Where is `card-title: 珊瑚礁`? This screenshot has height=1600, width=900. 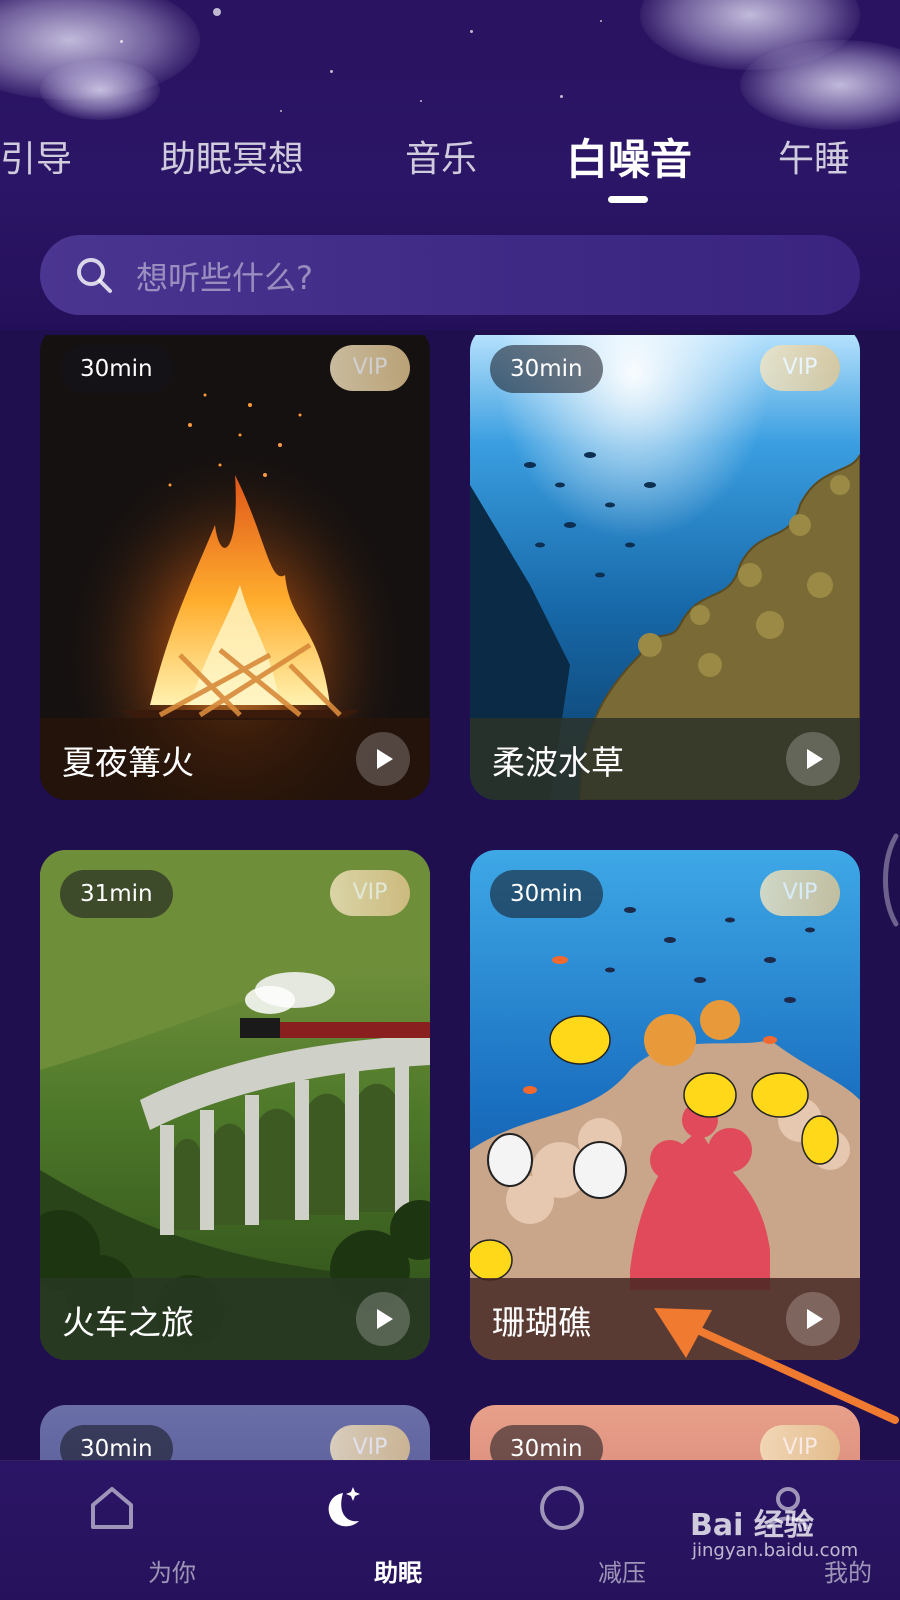
card-title: 珊瑚礁 is located at coordinates (541, 1322).